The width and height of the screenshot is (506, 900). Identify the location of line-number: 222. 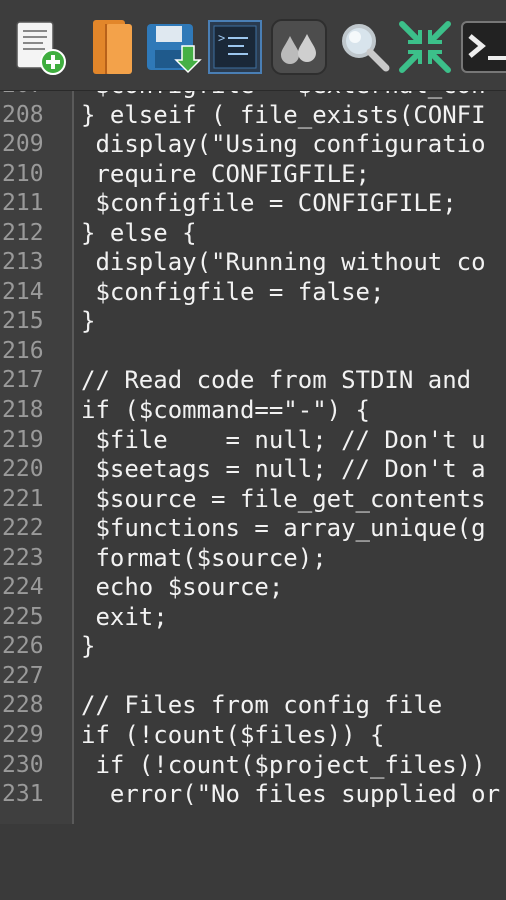
(23, 528).